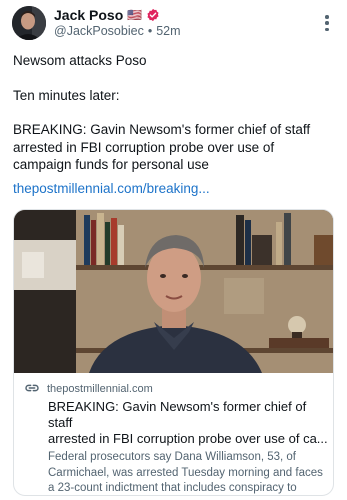 The image size is (347, 500). Describe the element at coordinates (32, 389) in the screenshot. I see `link-chain-icon` at that location.